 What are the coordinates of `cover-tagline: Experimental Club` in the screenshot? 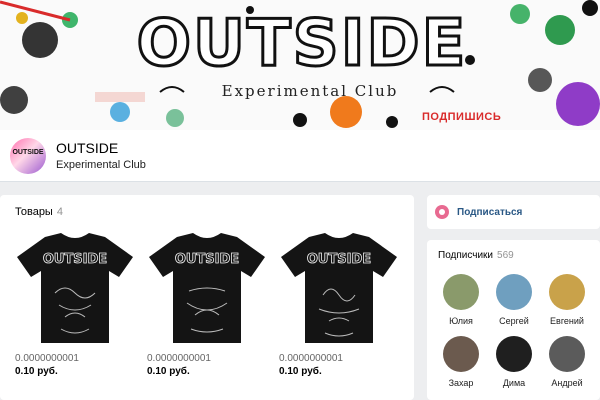 It's located at (310, 91).